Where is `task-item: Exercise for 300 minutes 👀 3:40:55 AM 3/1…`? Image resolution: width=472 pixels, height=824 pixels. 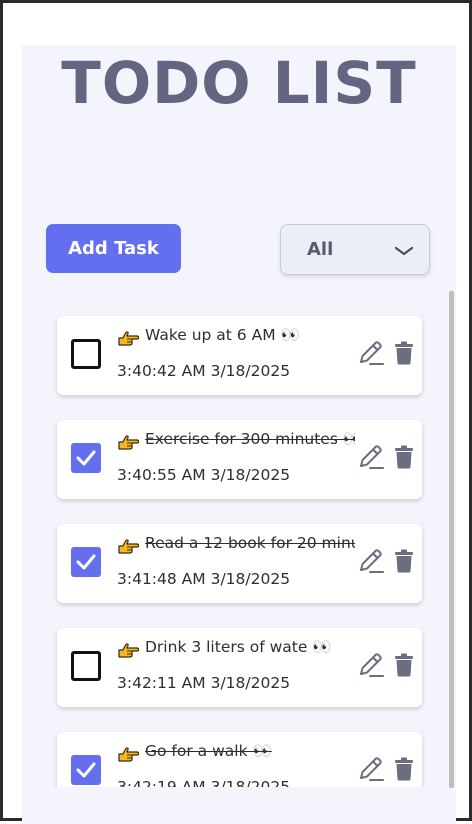 task-item: Exercise for 300 minutes 👀 3:40:55 AM 3/1… is located at coordinates (239, 459).